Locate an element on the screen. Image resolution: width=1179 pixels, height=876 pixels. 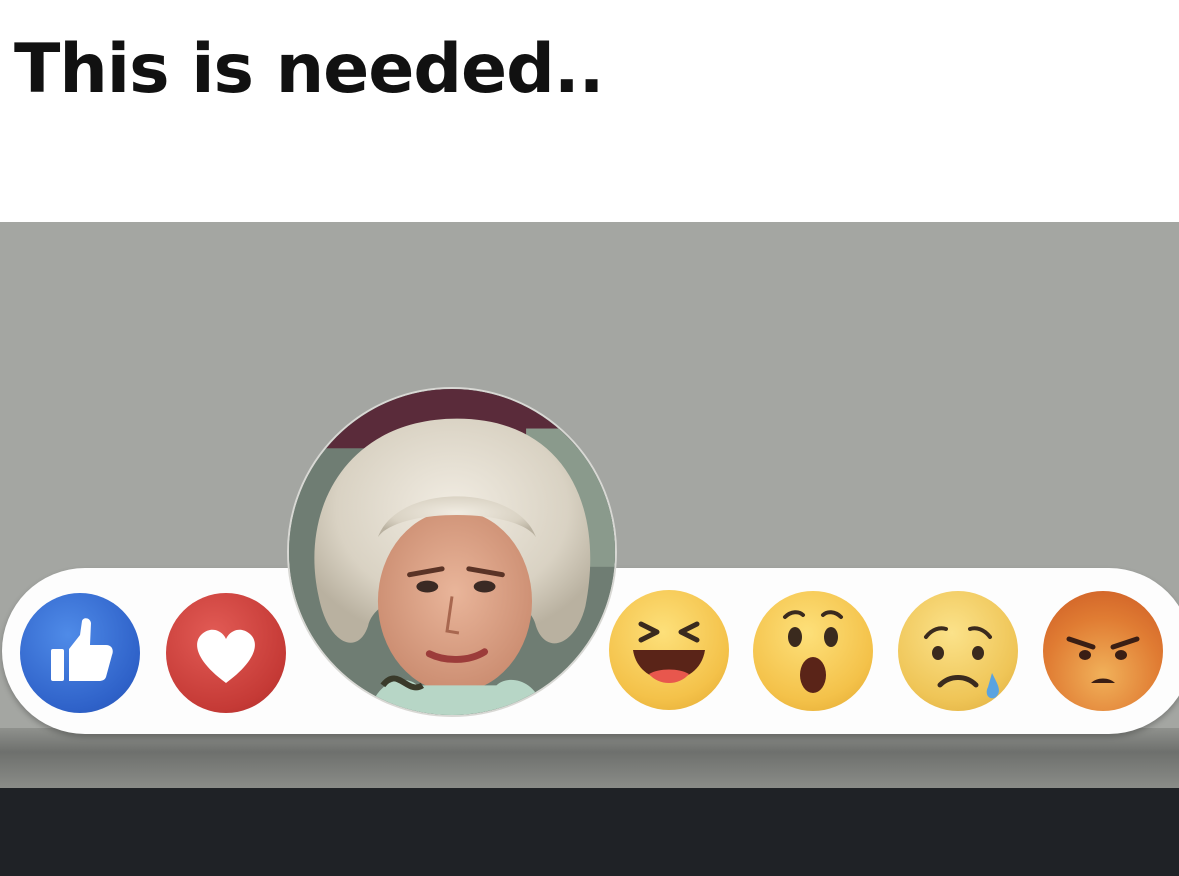
post-caption: This is needed.. is located at coordinates (309, 69).